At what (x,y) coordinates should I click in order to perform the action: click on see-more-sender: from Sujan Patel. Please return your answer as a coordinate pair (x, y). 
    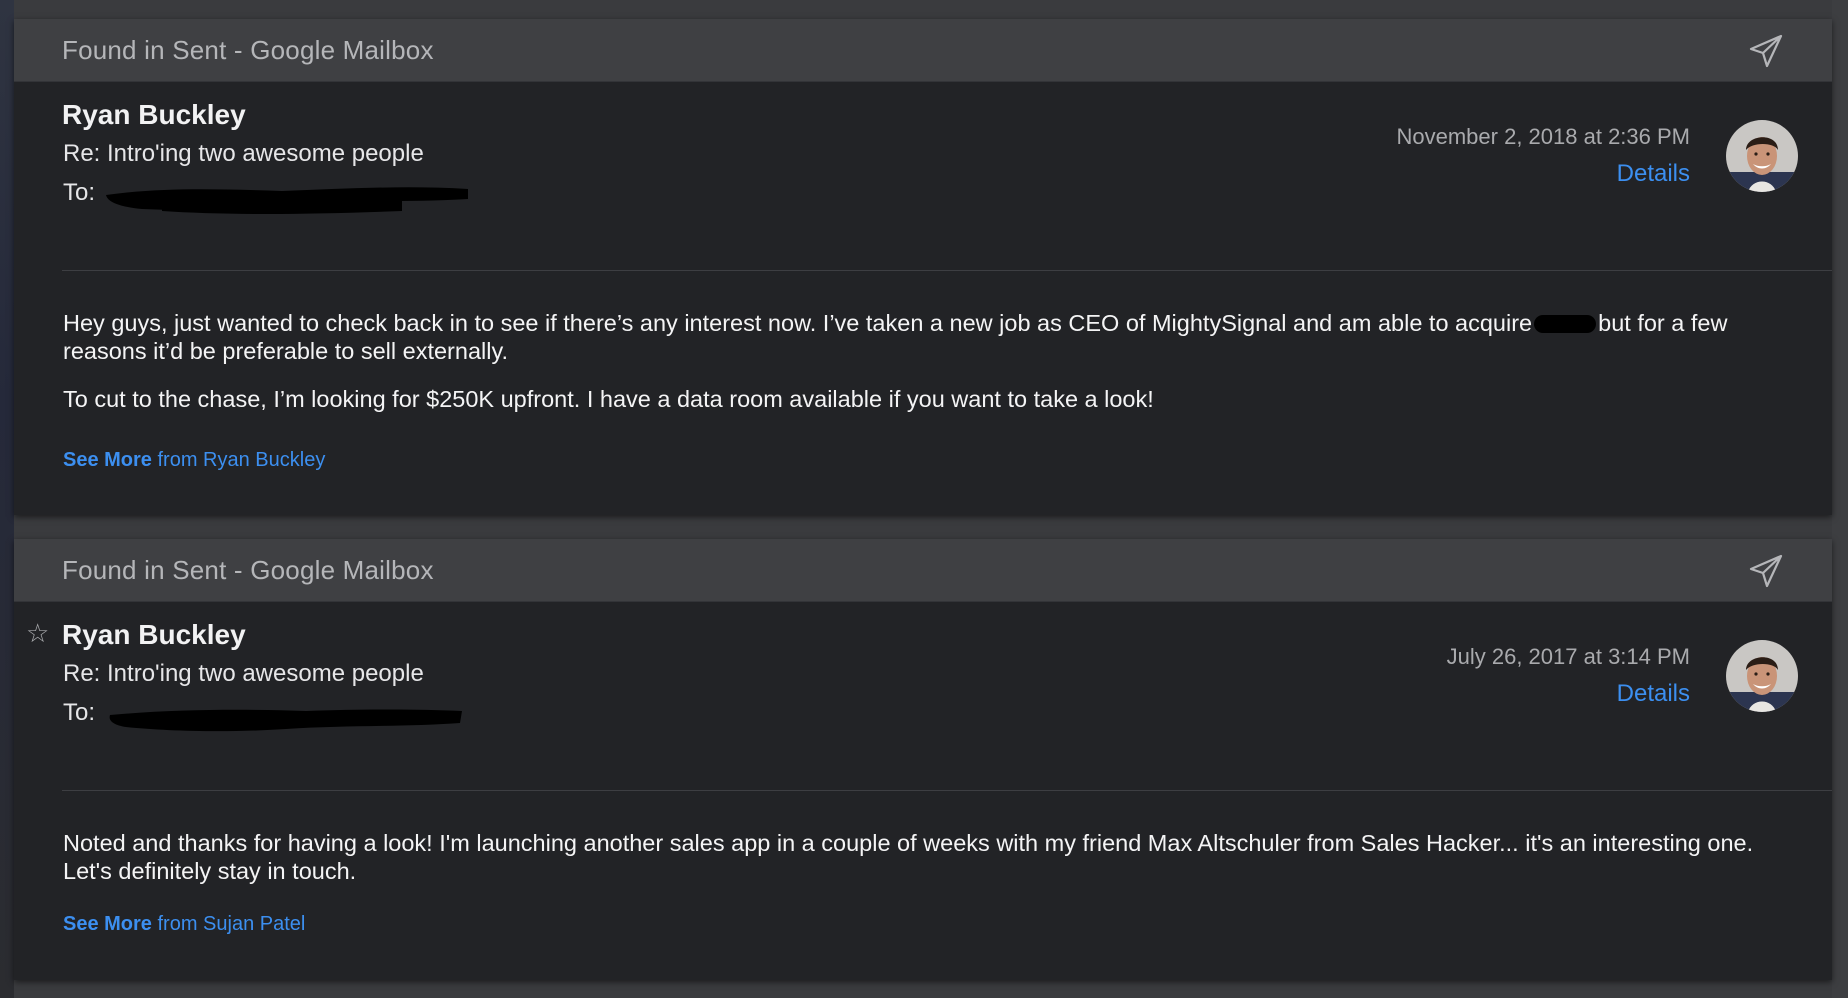
    Looking at the image, I should click on (231, 924).